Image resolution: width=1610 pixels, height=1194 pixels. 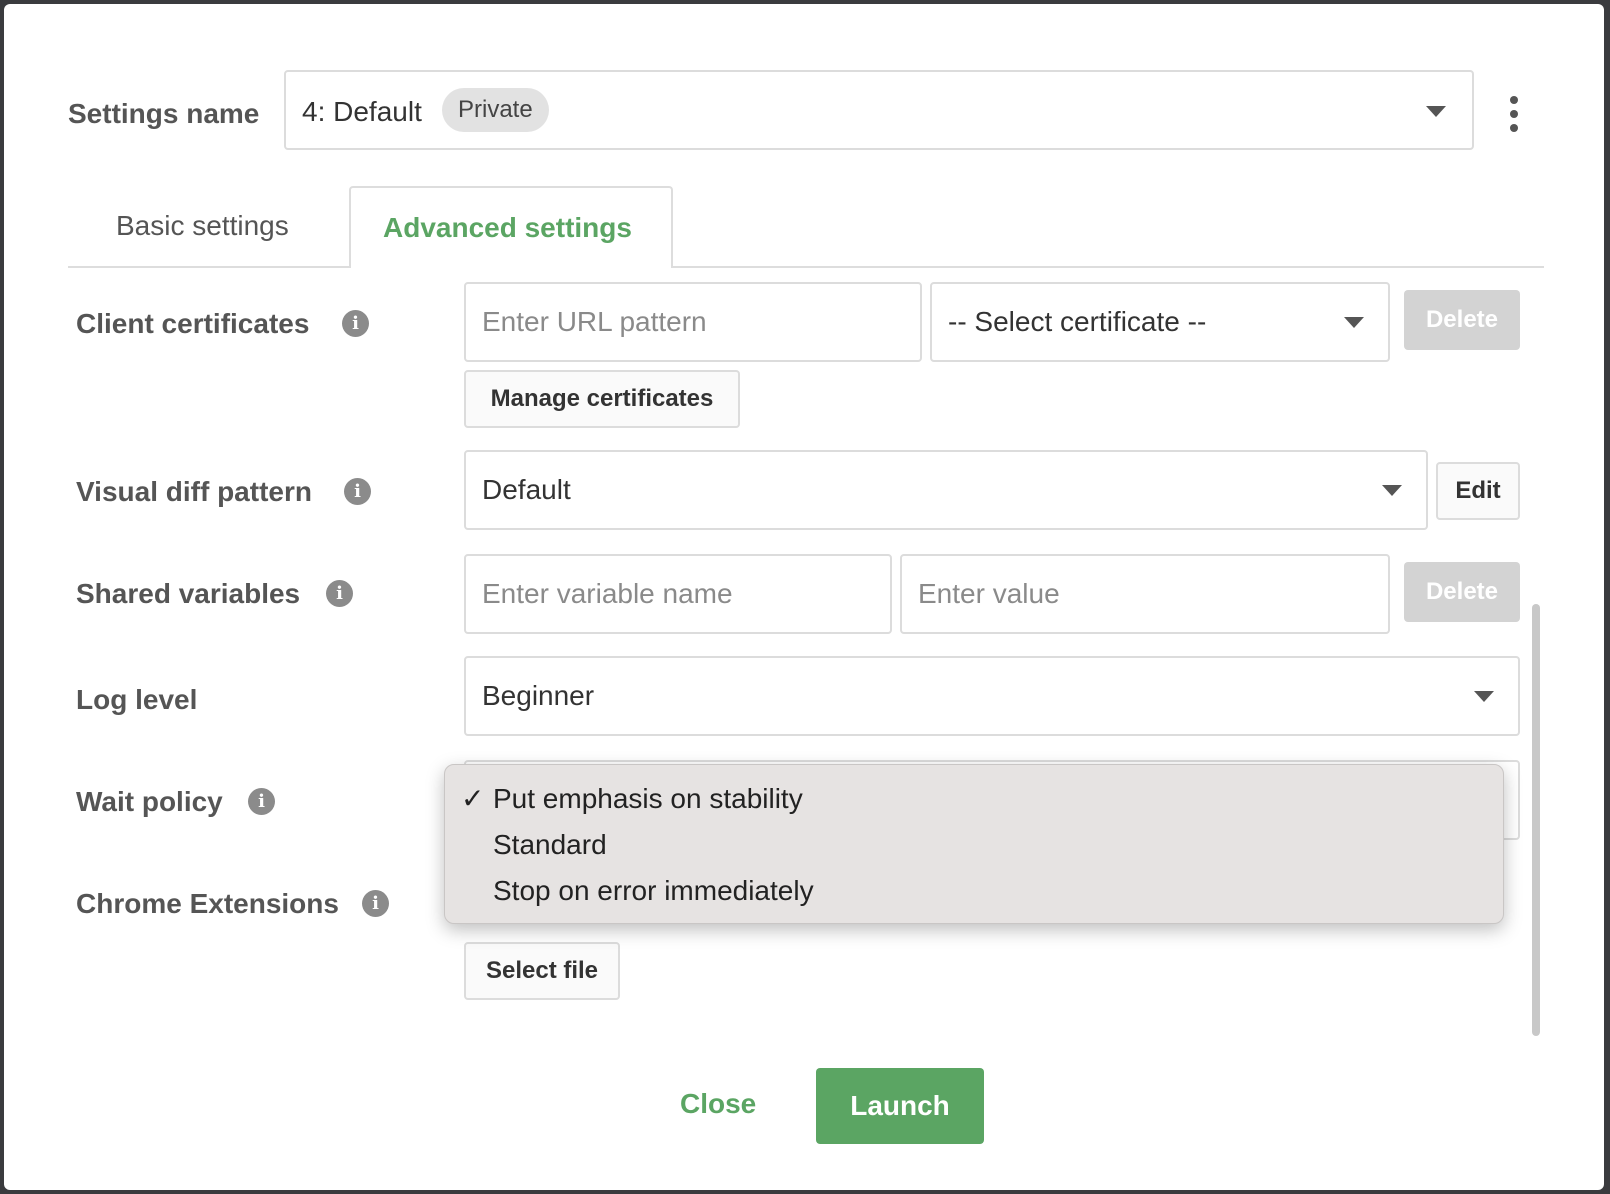 What do you see at coordinates (879, 110) in the screenshot?
I see `settings-name-select: 4: Default Private` at bounding box center [879, 110].